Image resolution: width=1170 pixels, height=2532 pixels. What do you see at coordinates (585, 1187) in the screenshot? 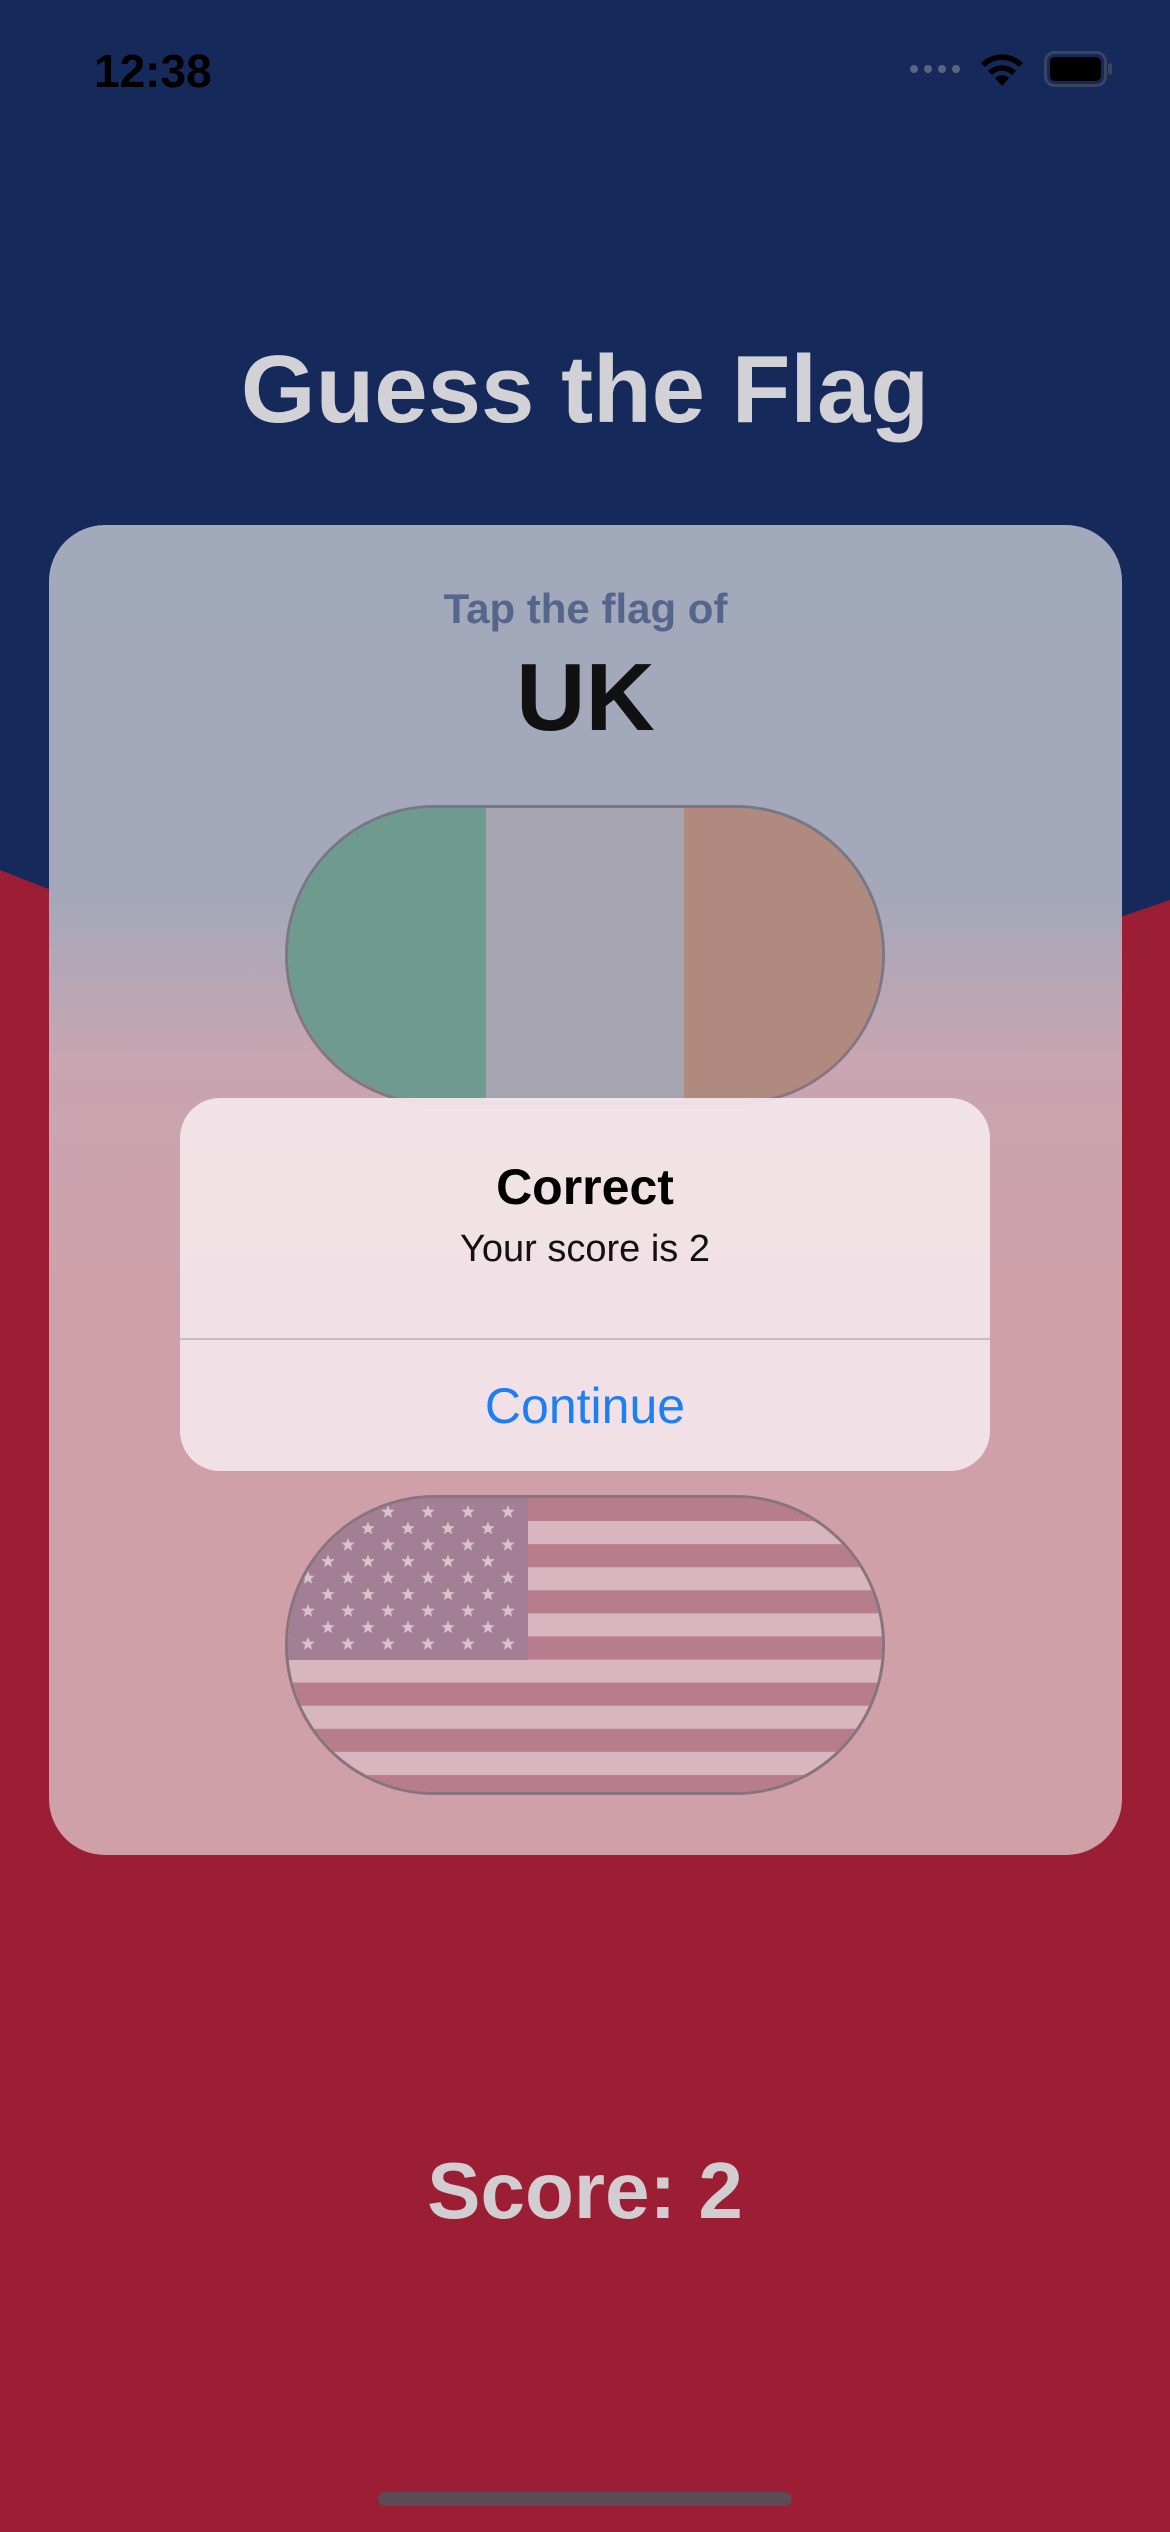
I see `alert-title: Correct` at bounding box center [585, 1187].